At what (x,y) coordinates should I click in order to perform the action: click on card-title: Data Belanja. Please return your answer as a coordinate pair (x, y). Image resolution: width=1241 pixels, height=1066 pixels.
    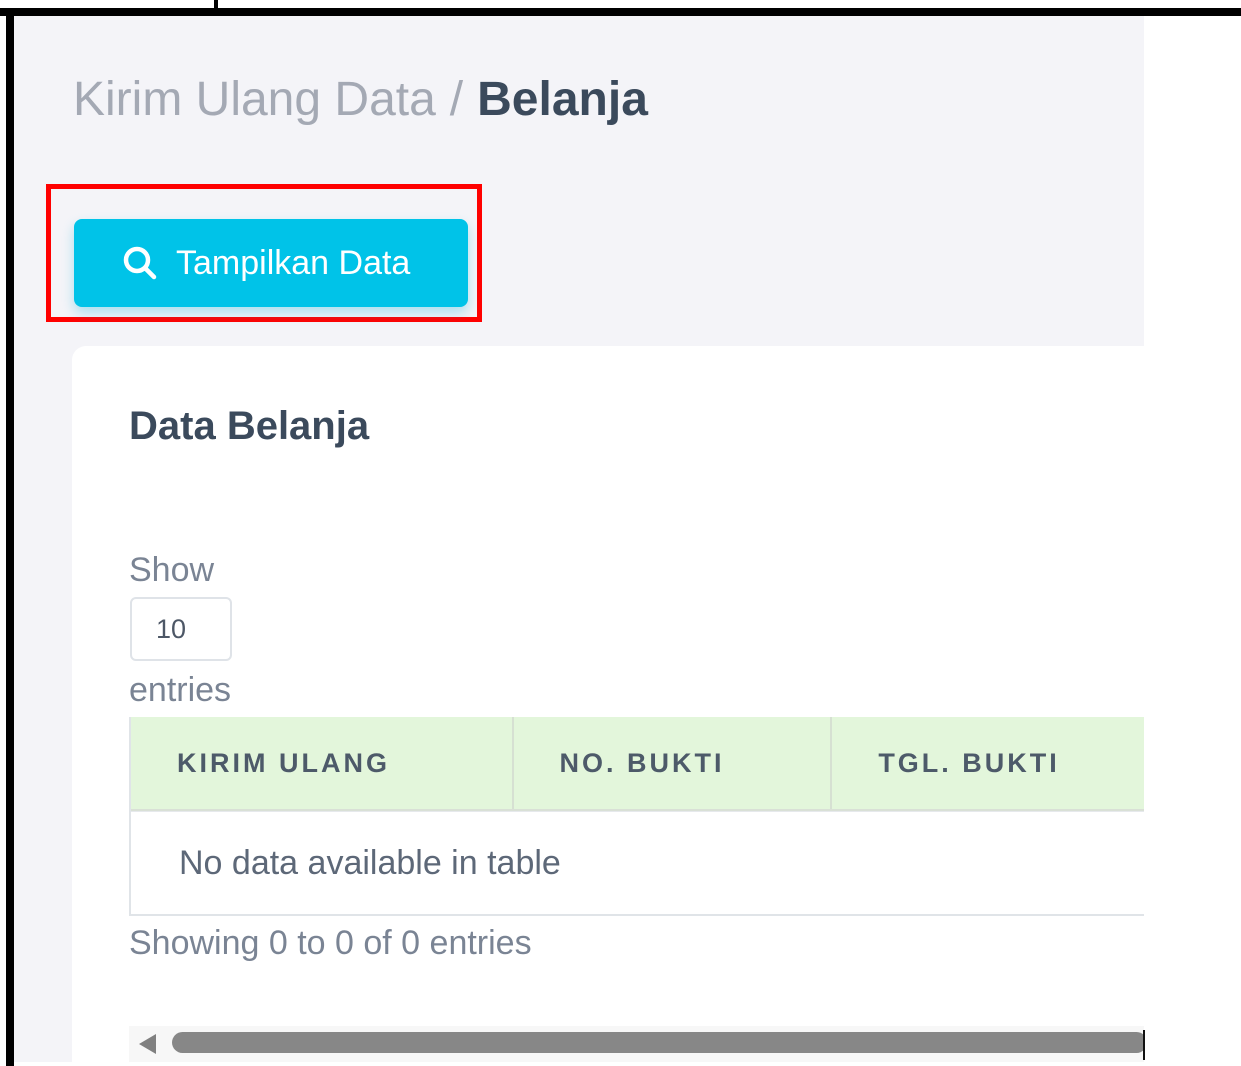
    Looking at the image, I should click on (249, 426).